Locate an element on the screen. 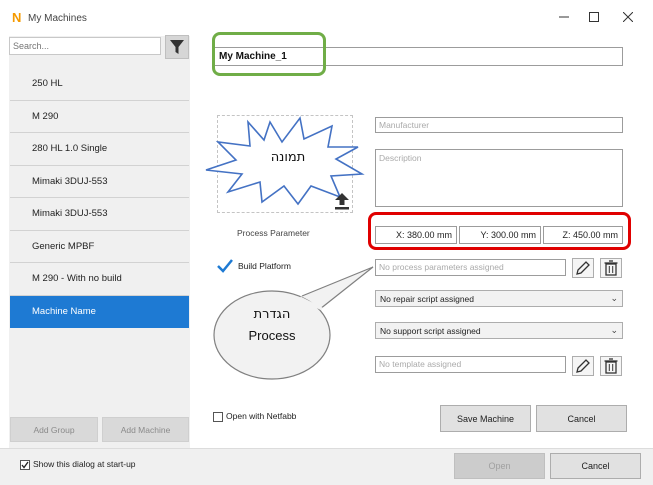  delete-process-button is located at coordinates (611, 268).